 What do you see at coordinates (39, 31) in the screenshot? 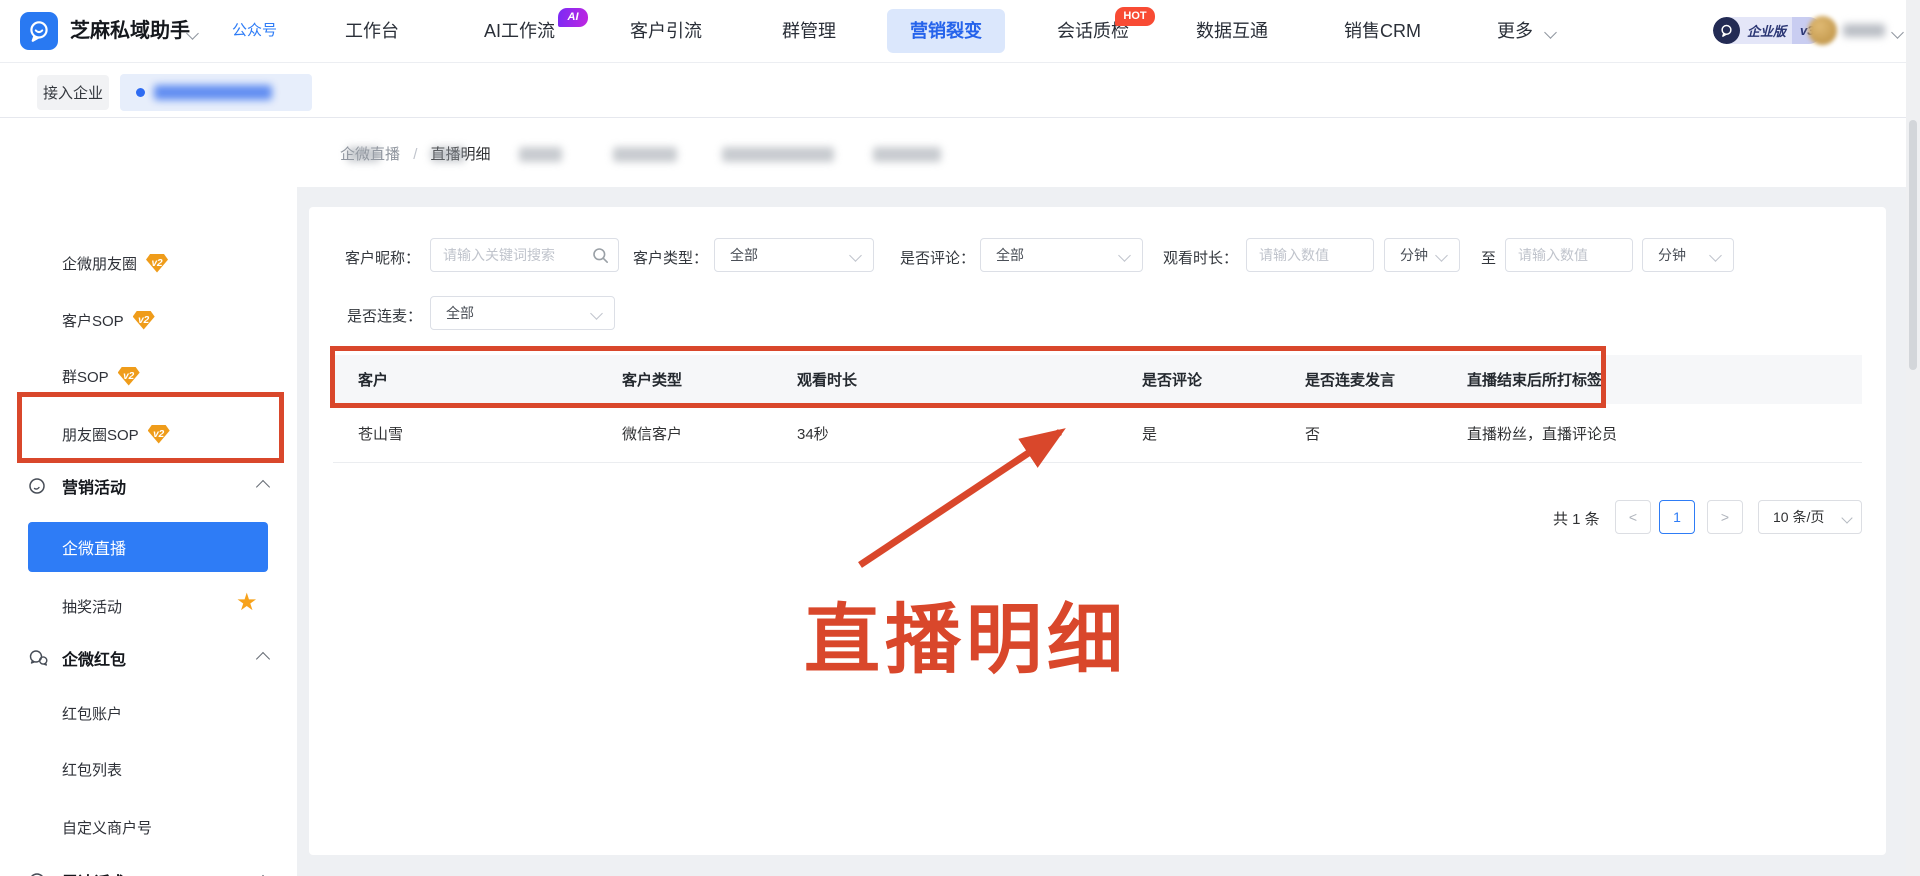
I see `app-logo-icon` at bounding box center [39, 31].